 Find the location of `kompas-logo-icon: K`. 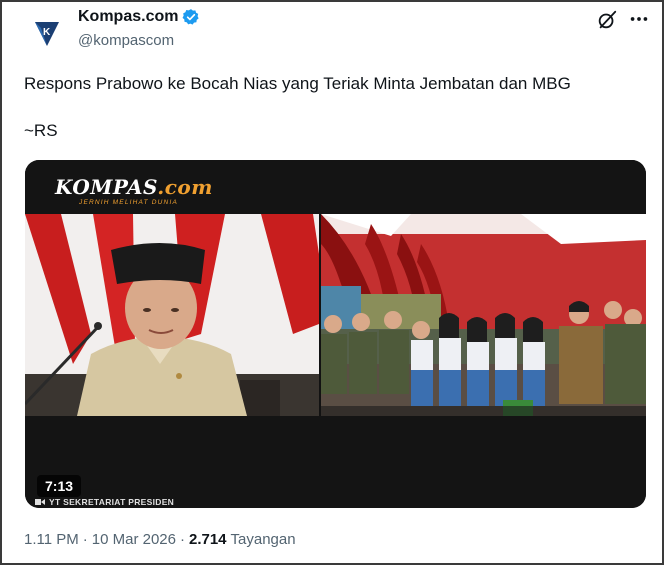

kompas-logo-icon: K is located at coordinates (47, 34).